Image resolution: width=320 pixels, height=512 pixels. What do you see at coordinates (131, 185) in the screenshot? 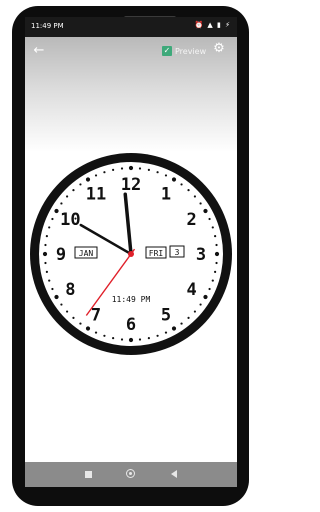
I see `clock-numeral: 12` at bounding box center [131, 185].